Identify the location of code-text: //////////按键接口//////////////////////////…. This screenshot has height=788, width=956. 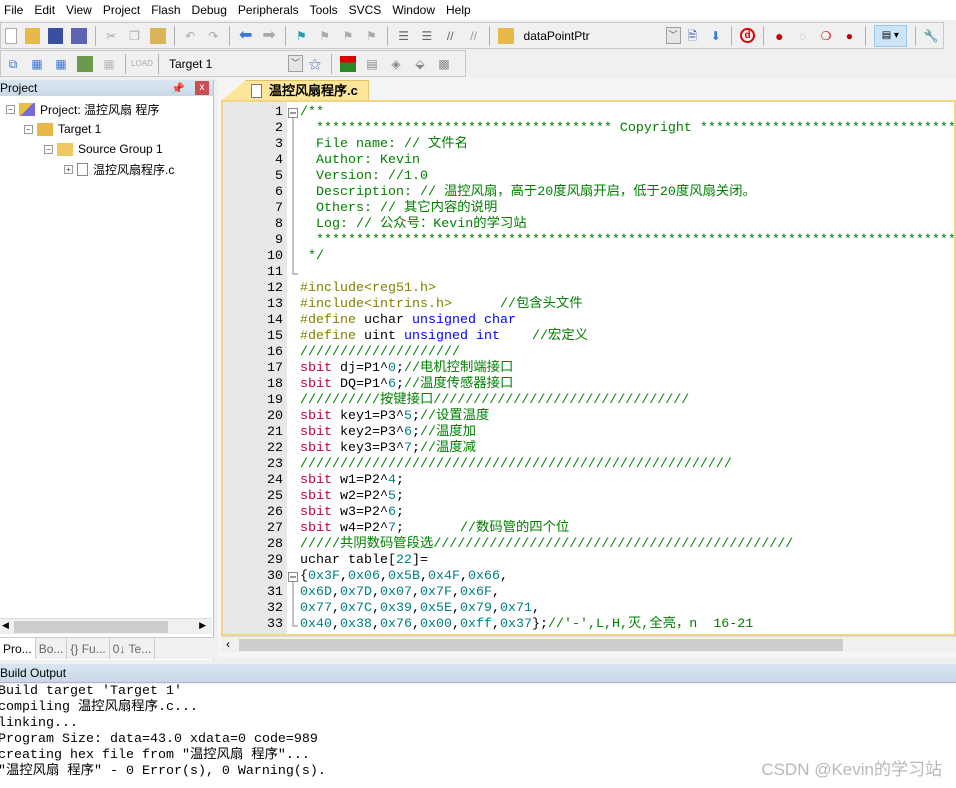
(495, 400).